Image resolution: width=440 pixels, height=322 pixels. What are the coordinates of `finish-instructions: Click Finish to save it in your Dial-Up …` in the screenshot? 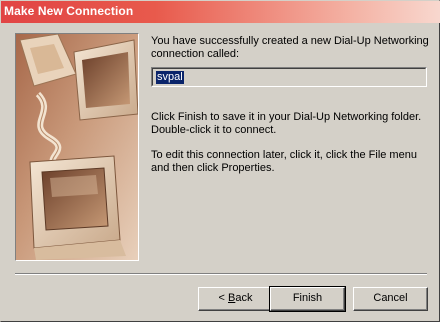 It's located at (286, 123).